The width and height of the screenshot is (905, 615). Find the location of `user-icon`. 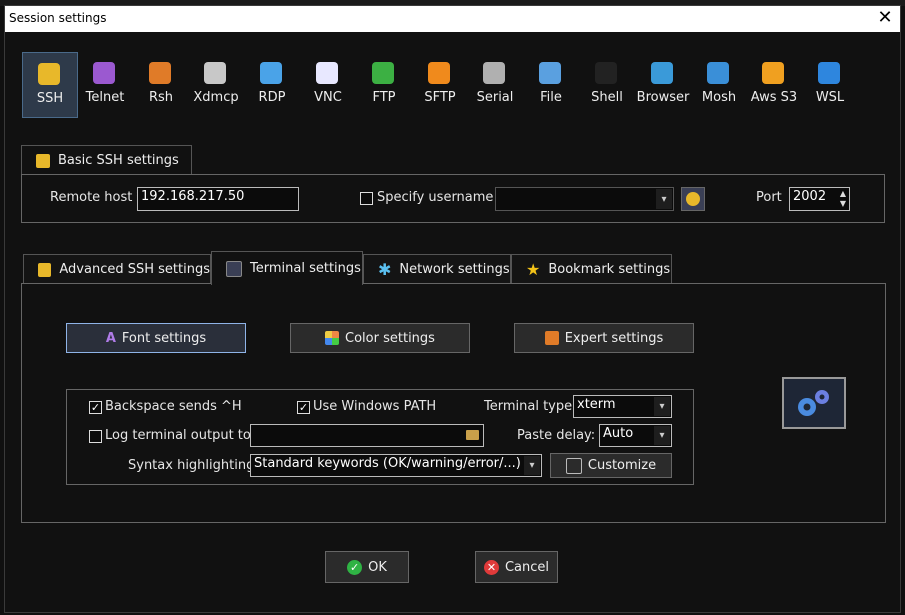

user-icon is located at coordinates (693, 199).